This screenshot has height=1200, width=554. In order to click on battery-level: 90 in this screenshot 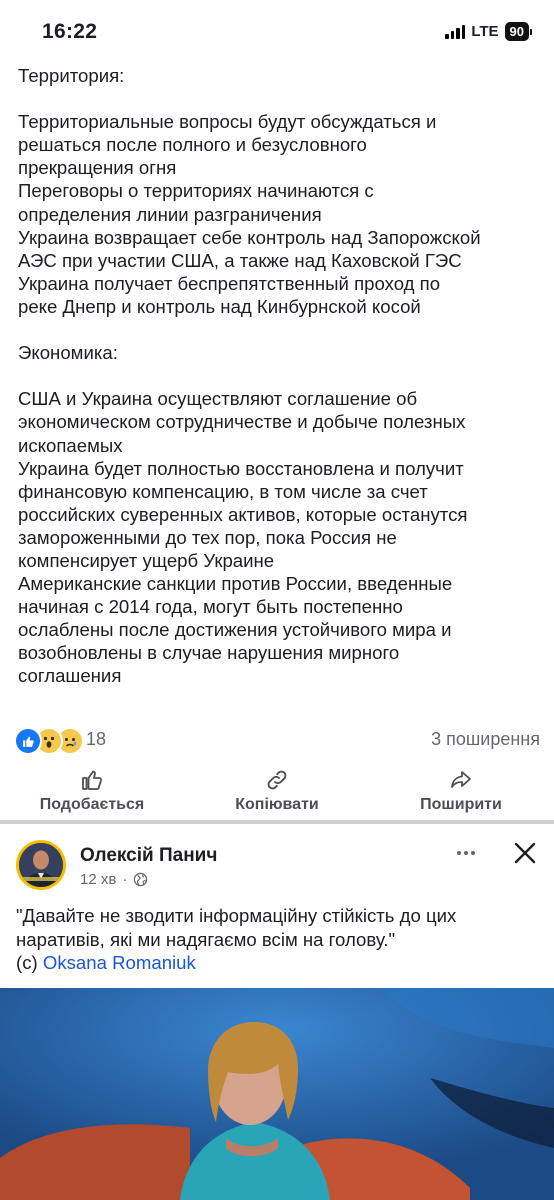, I will do `click(516, 31)`.